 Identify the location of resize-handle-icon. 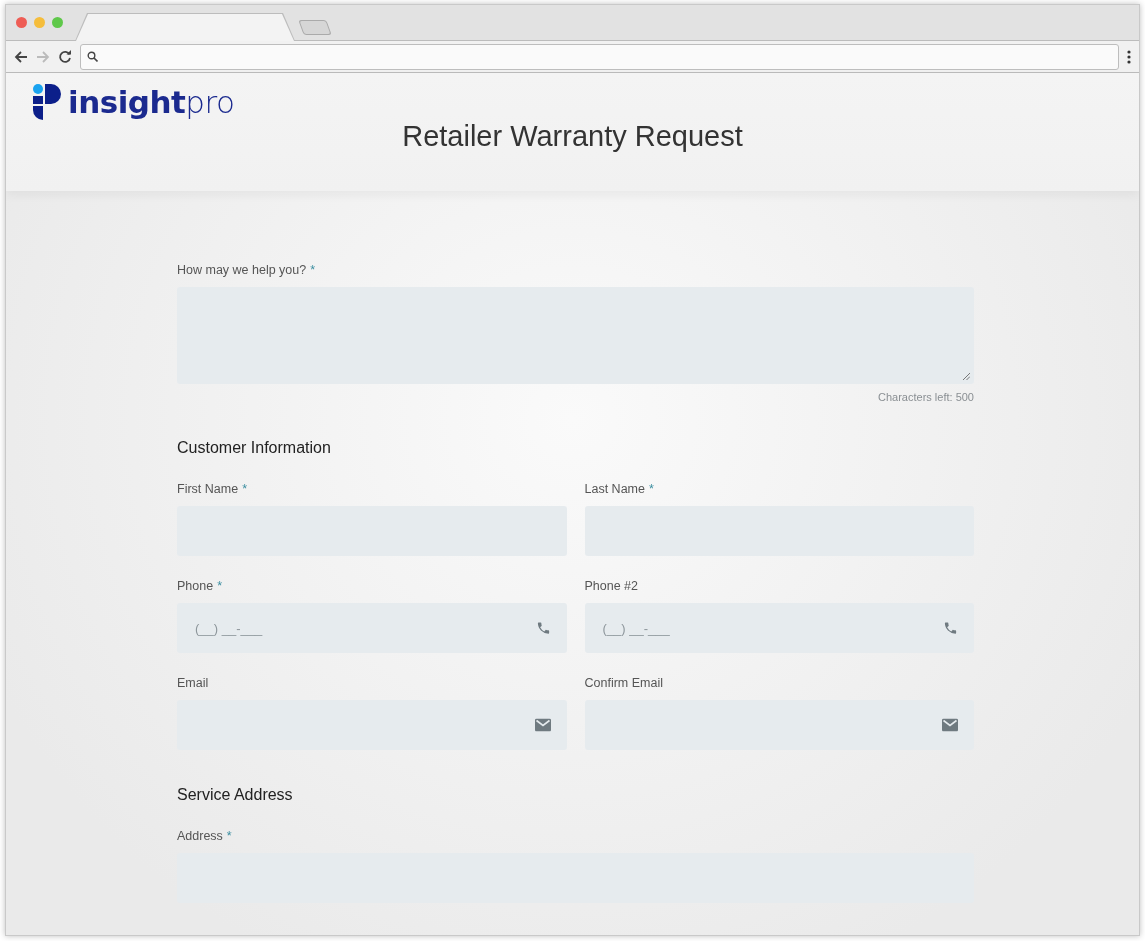
(966, 376).